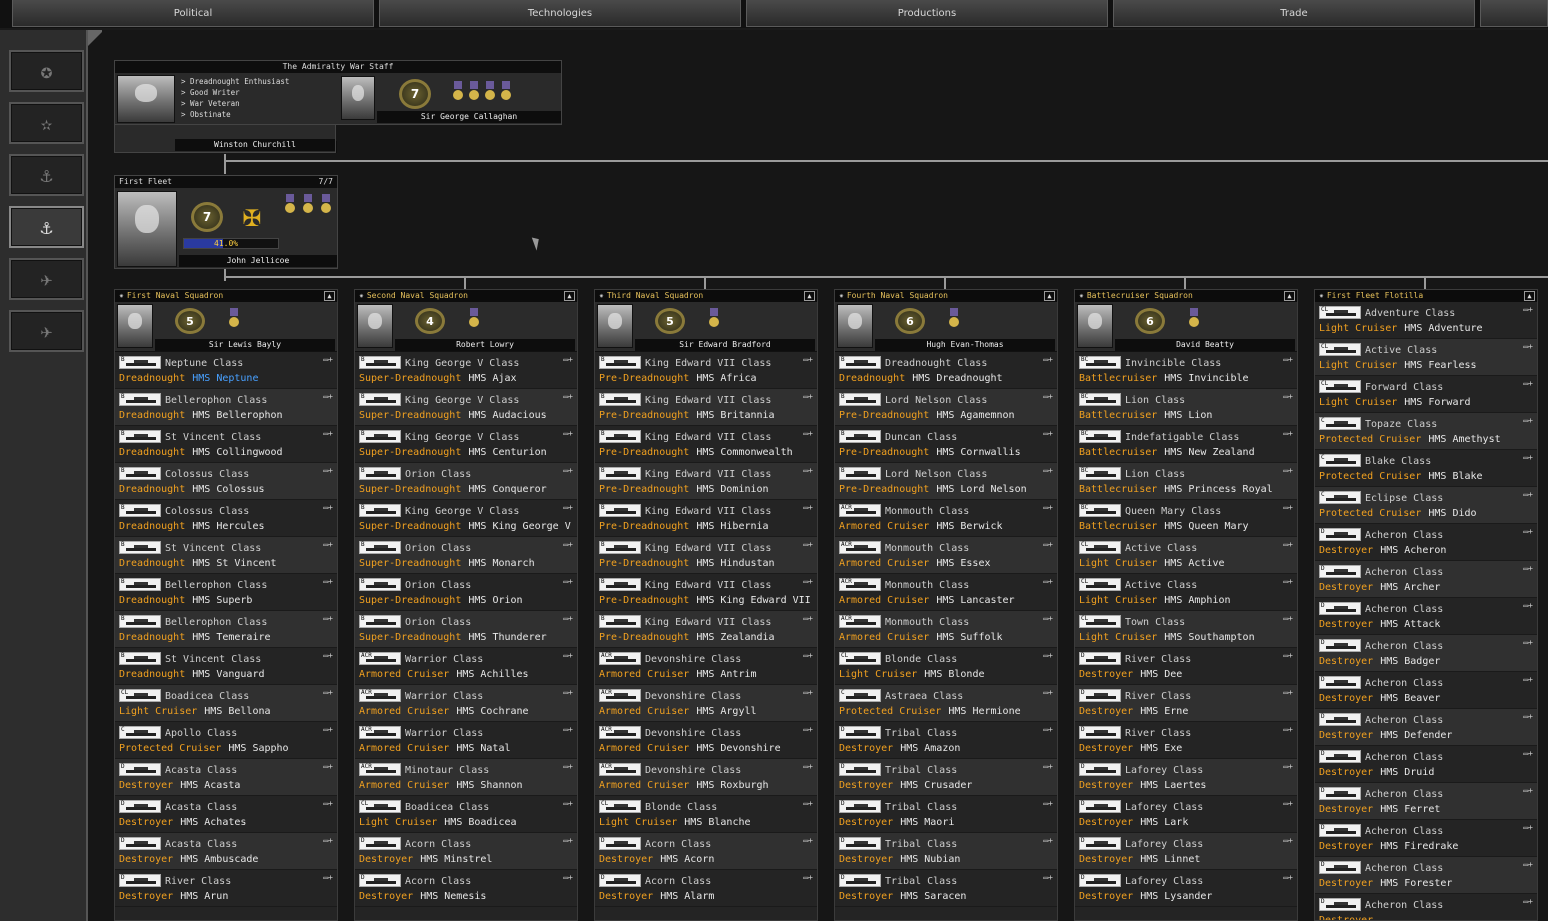  What do you see at coordinates (147, 229) in the screenshot?
I see `fleet-commander-portrait` at bounding box center [147, 229].